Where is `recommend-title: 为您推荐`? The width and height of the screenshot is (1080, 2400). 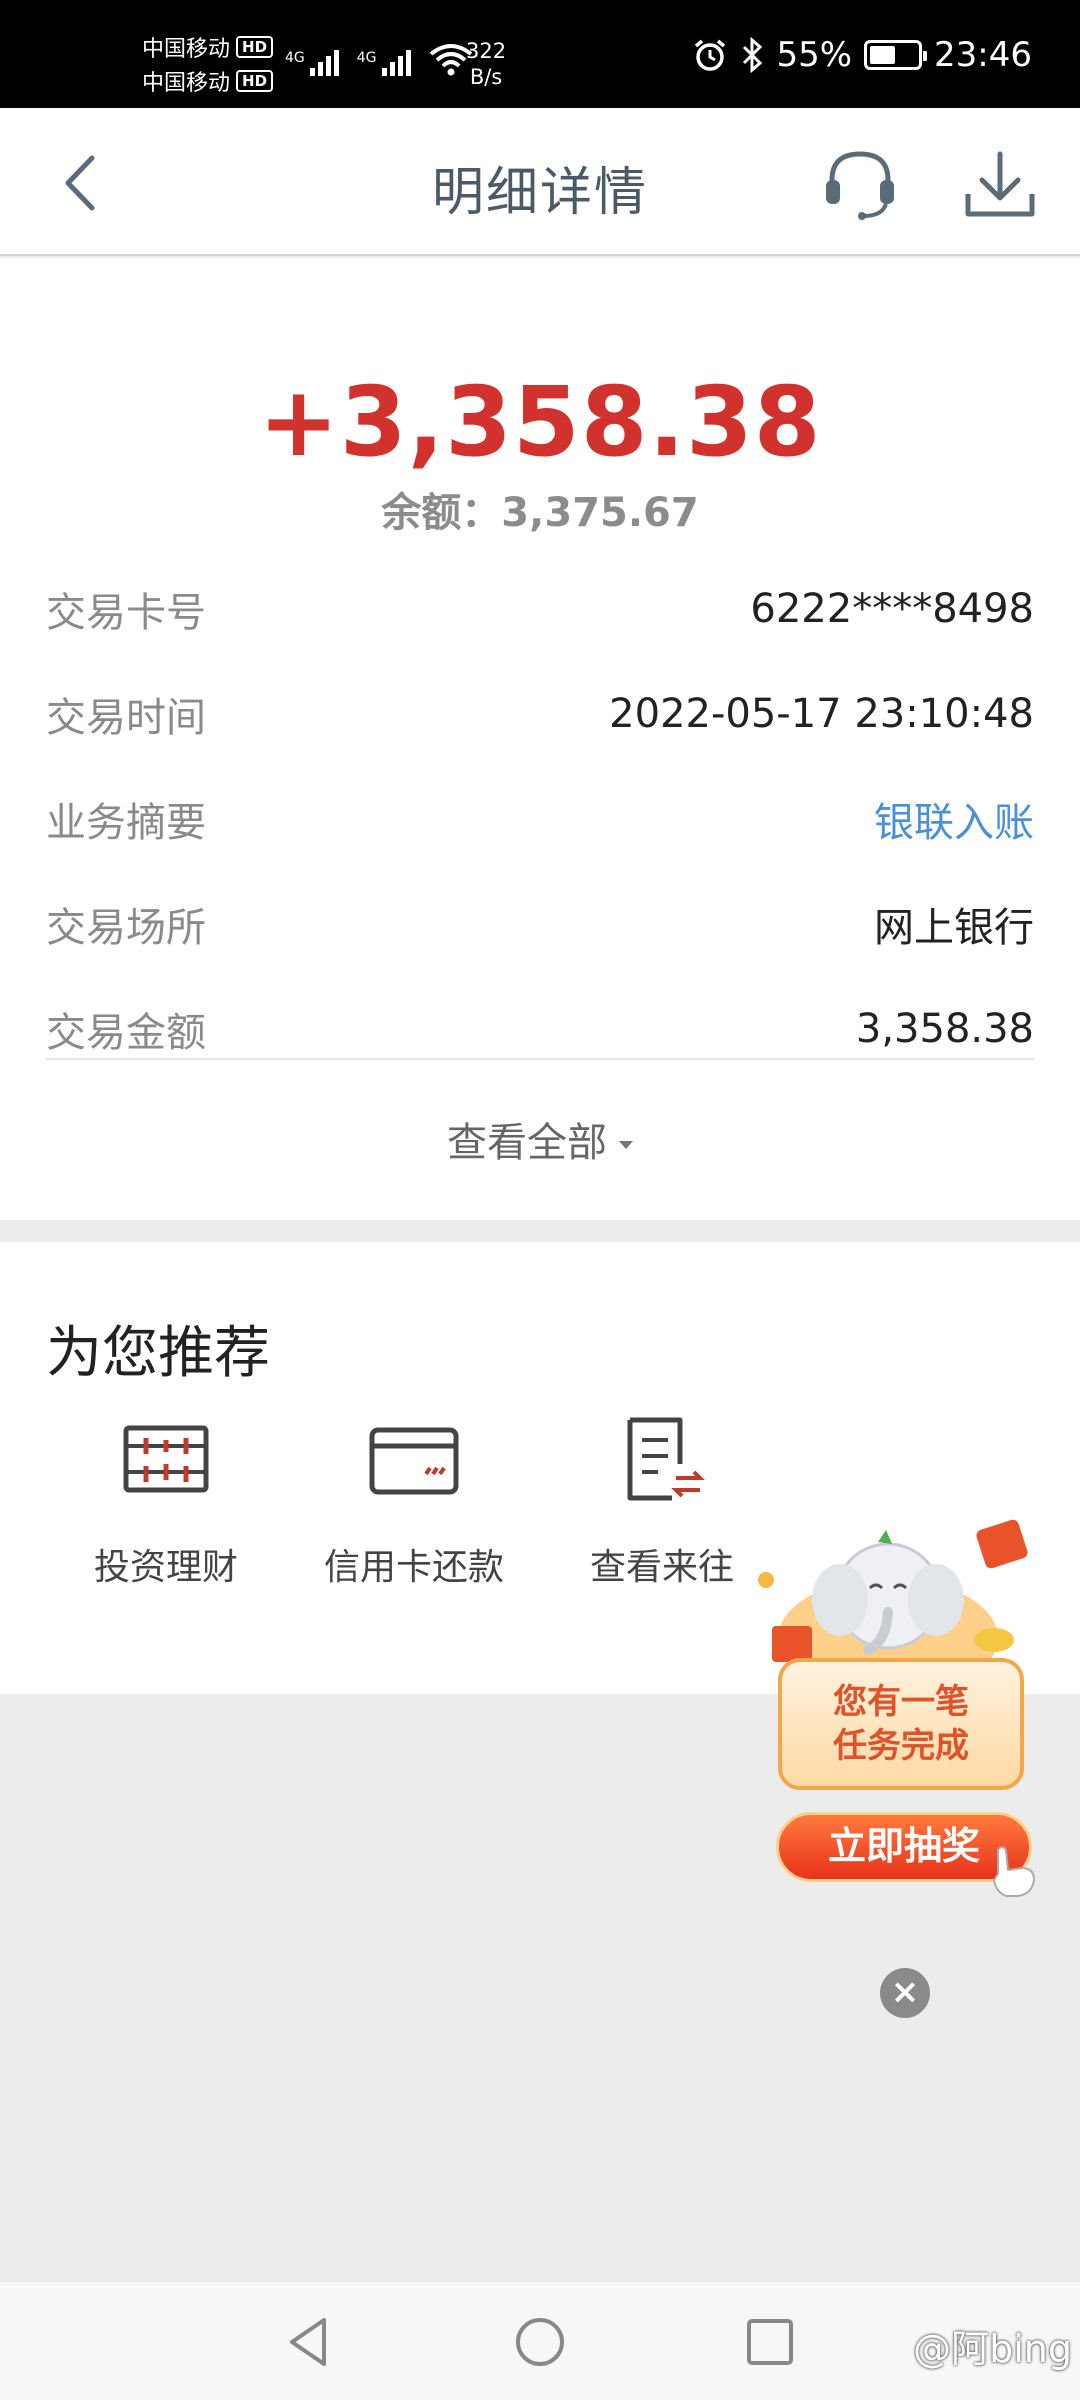
recommend-title: 为您推荐 is located at coordinates (158, 1353).